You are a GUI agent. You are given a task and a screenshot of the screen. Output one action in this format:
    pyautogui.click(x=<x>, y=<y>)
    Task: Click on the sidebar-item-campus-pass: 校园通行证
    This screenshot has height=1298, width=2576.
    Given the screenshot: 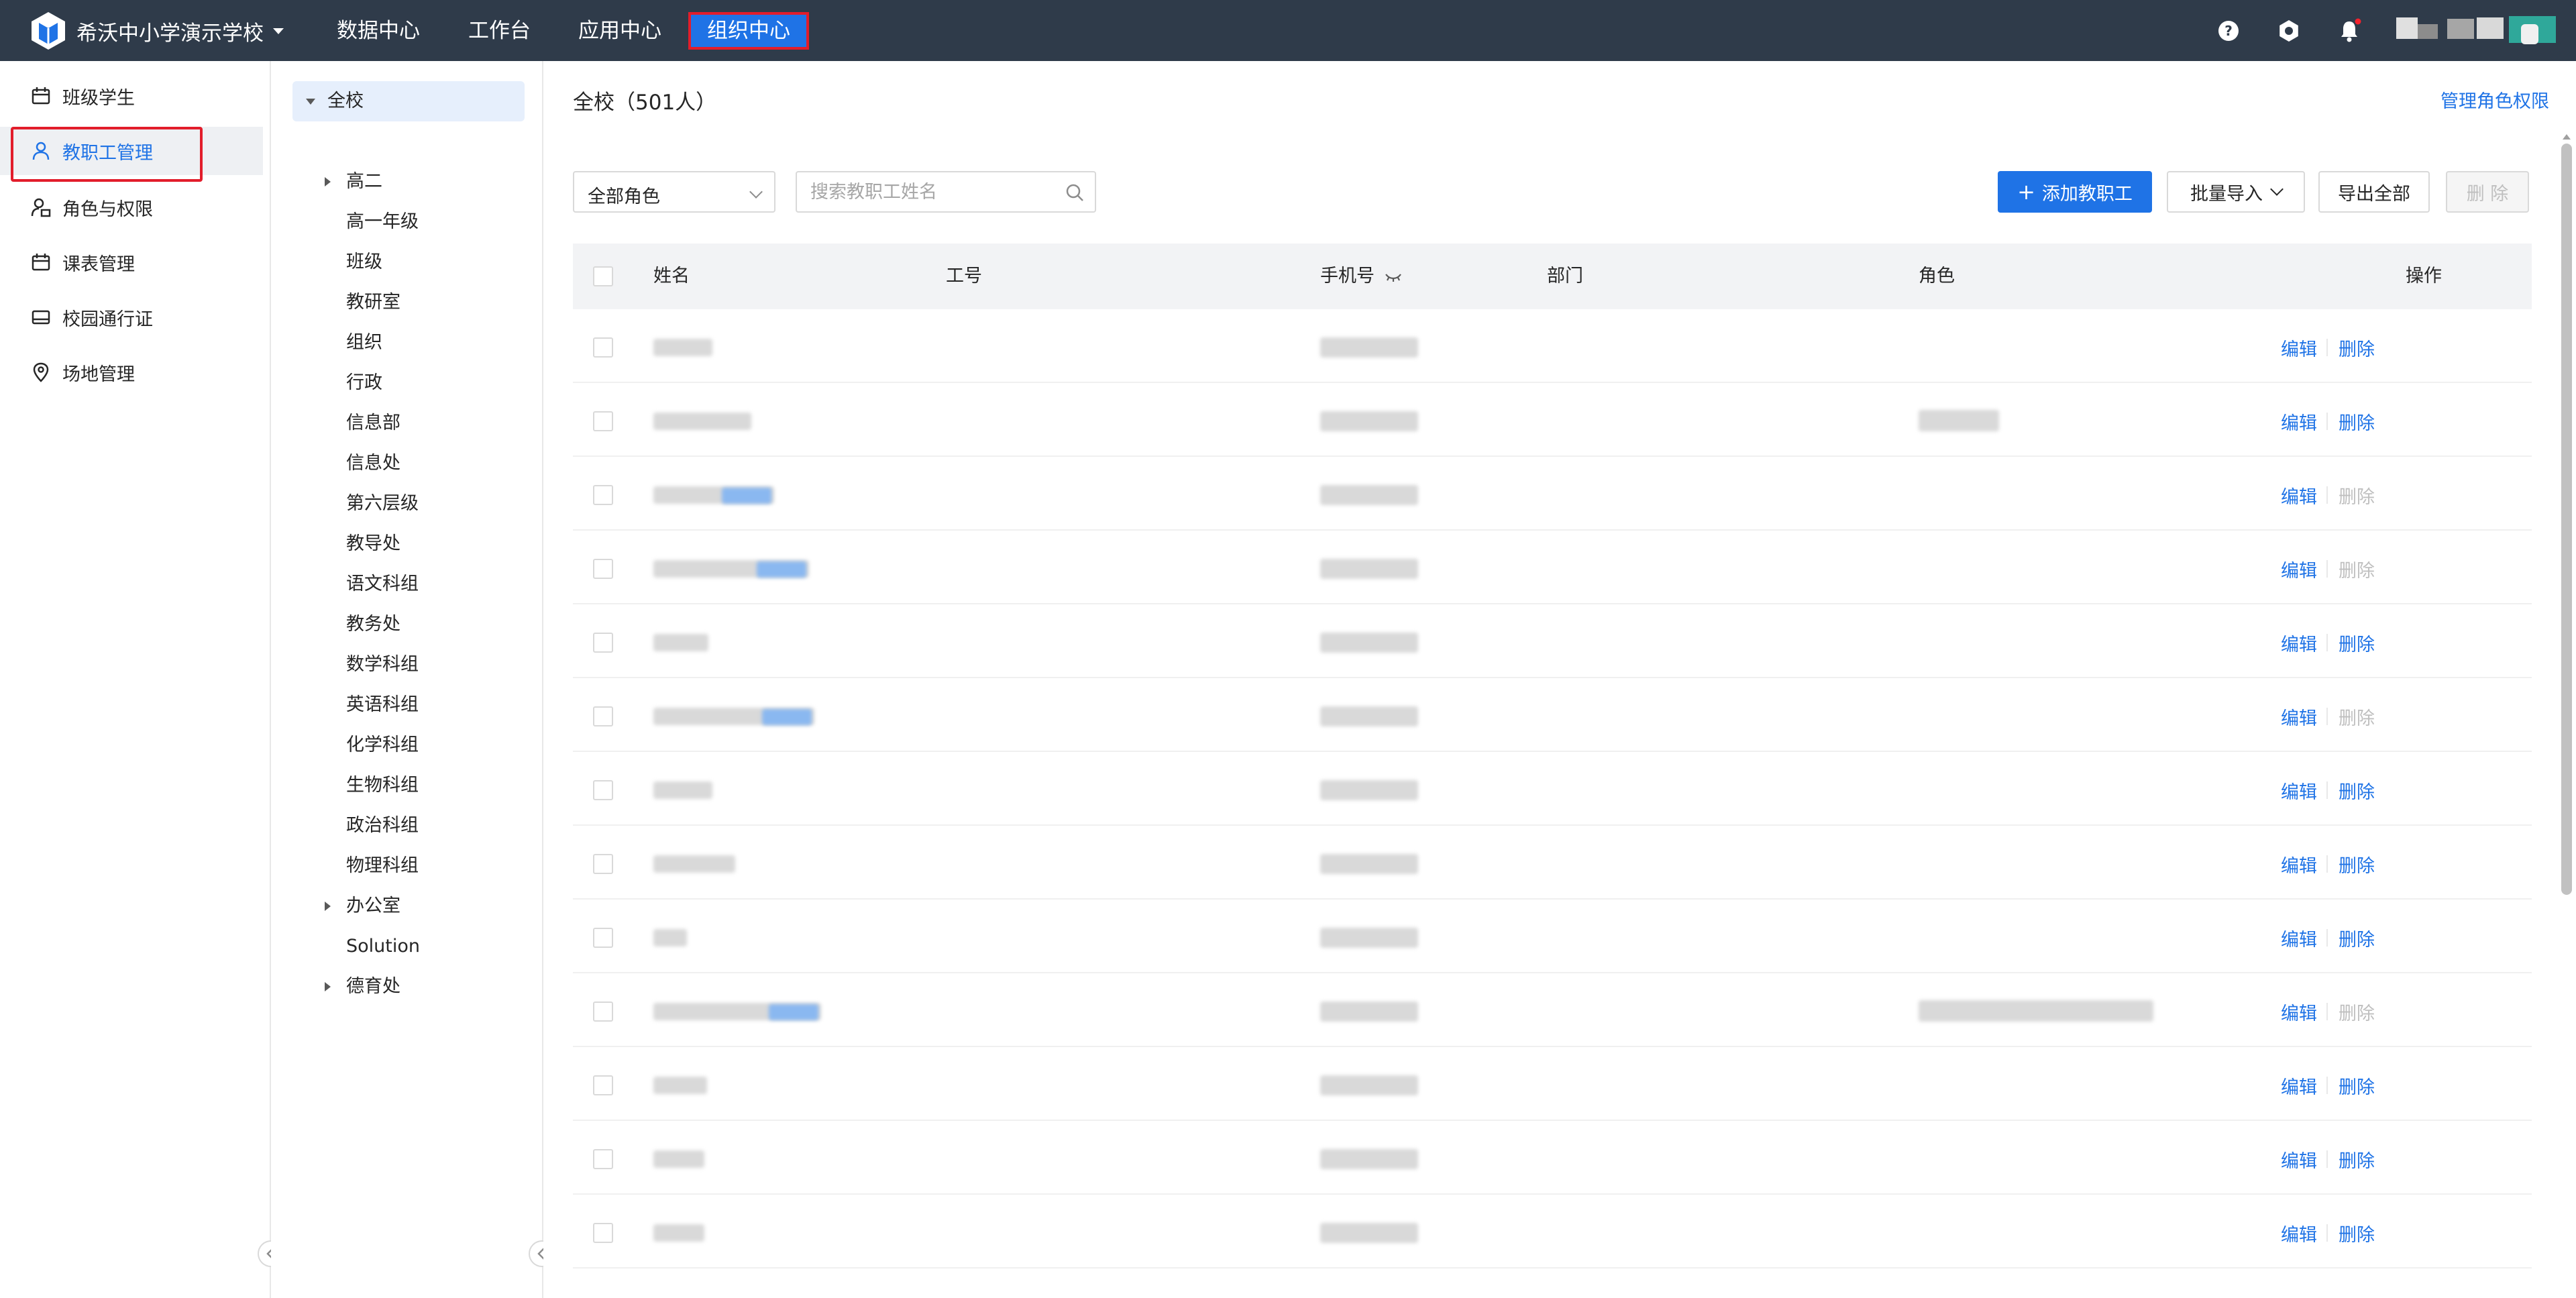 What is the action you would take?
    pyautogui.click(x=131, y=317)
    